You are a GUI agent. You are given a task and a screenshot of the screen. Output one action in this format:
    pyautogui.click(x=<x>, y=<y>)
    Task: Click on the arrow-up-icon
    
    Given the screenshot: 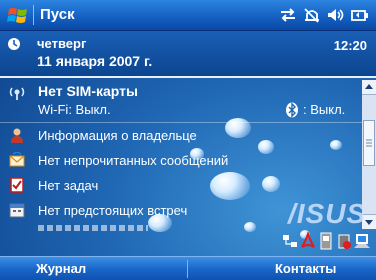 What is the action you would take?
    pyautogui.click(x=369, y=86)
    